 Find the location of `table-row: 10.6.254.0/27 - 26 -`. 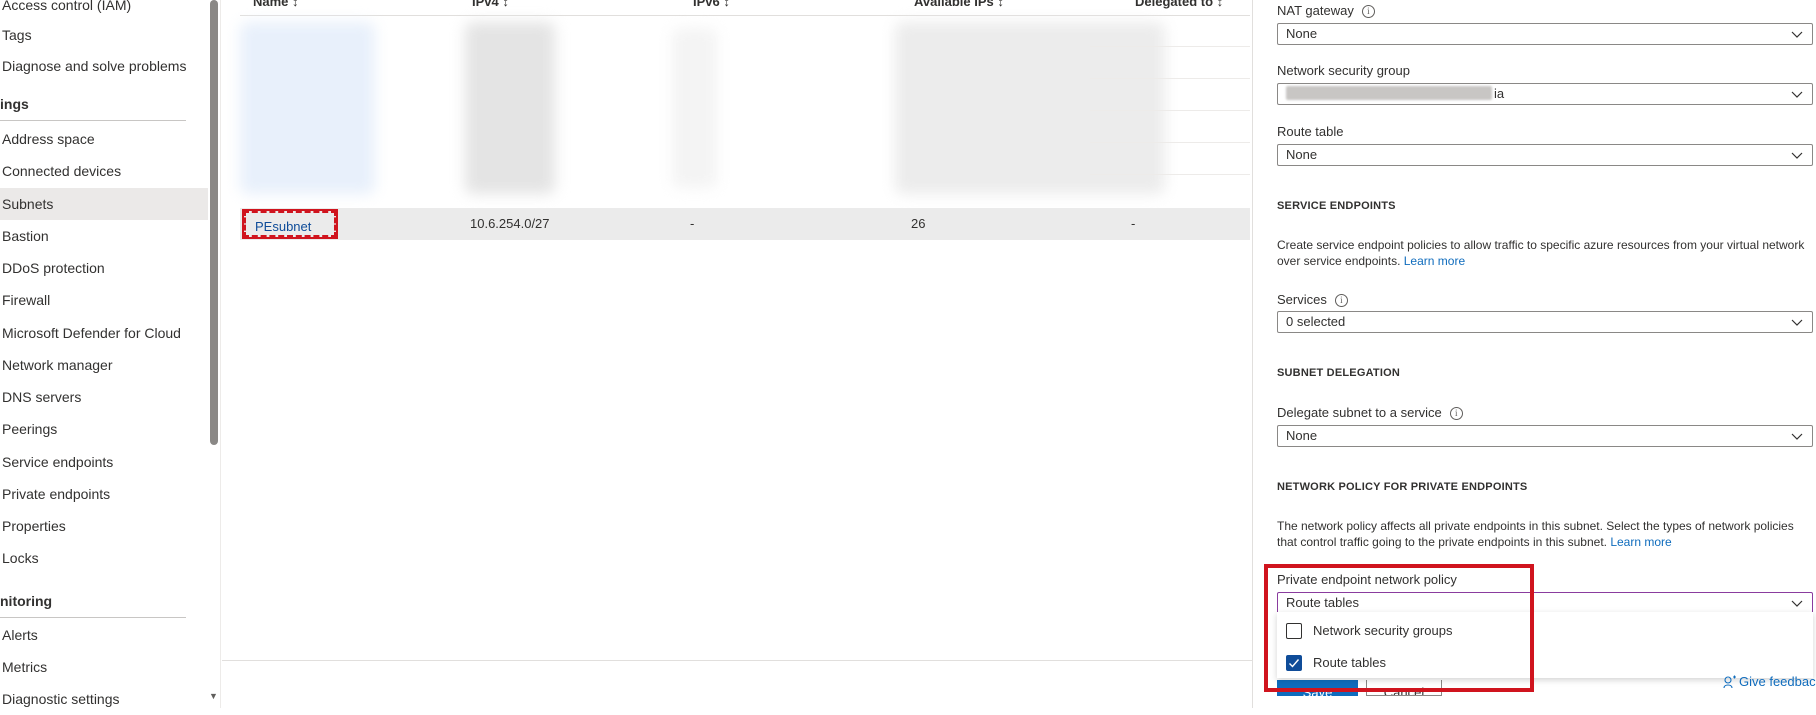

table-row: 10.6.254.0/27 - 26 - is located at coordinates (745, 224).